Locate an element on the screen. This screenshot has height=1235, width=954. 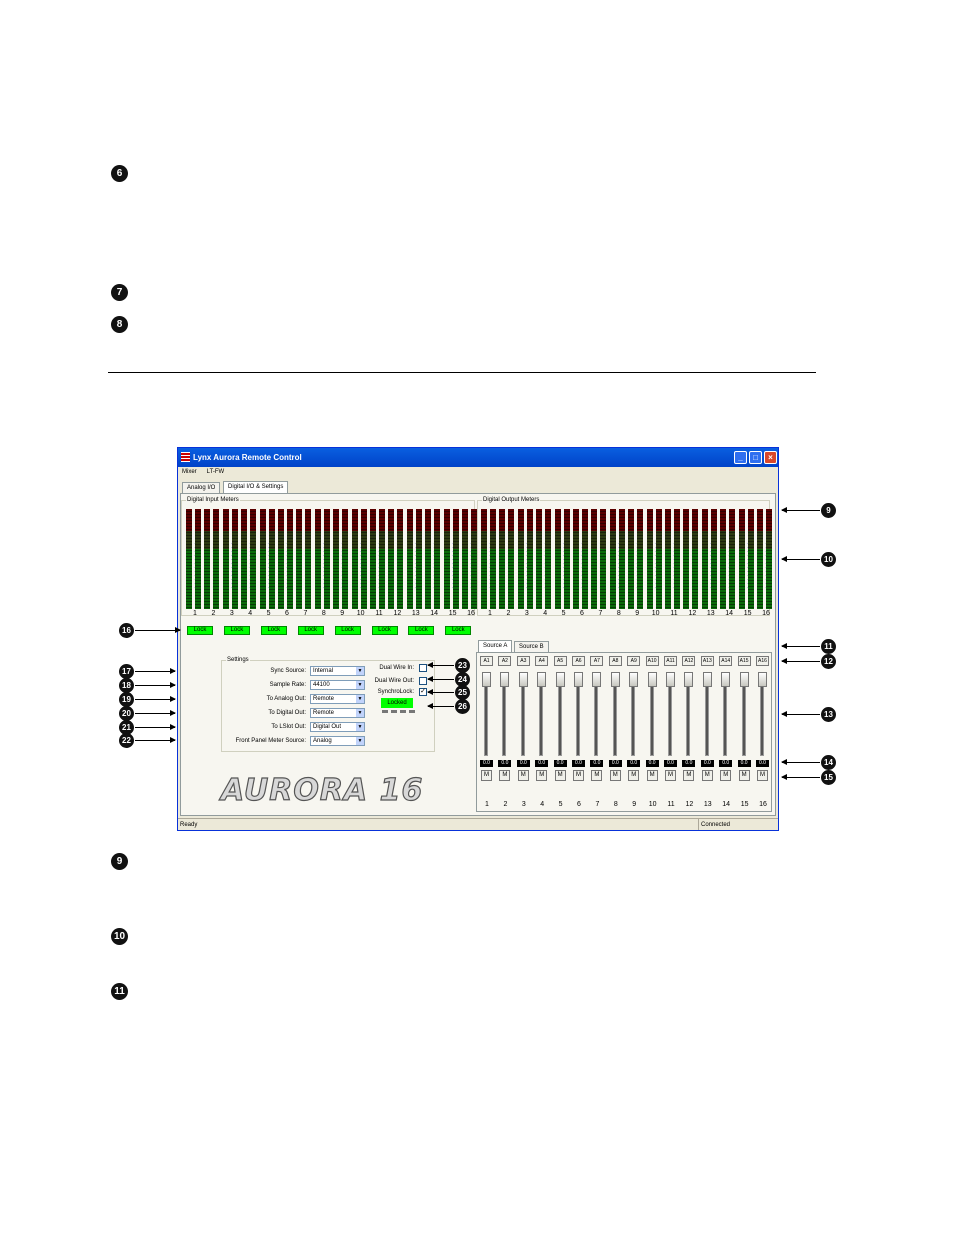
dual-wire-in-checkbox is located at coordinates (423, 668).